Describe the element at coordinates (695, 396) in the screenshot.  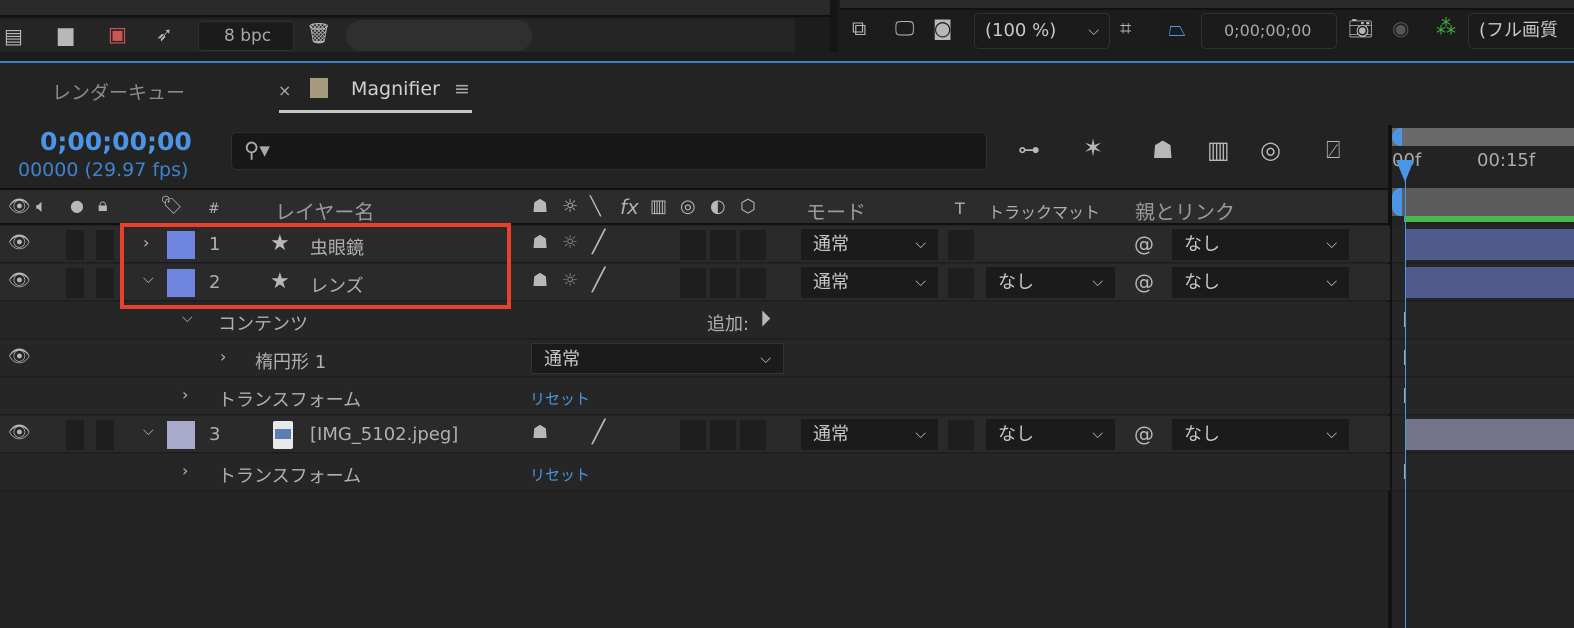
I see `transform-row: › トランスフォーム リセット` at that location.